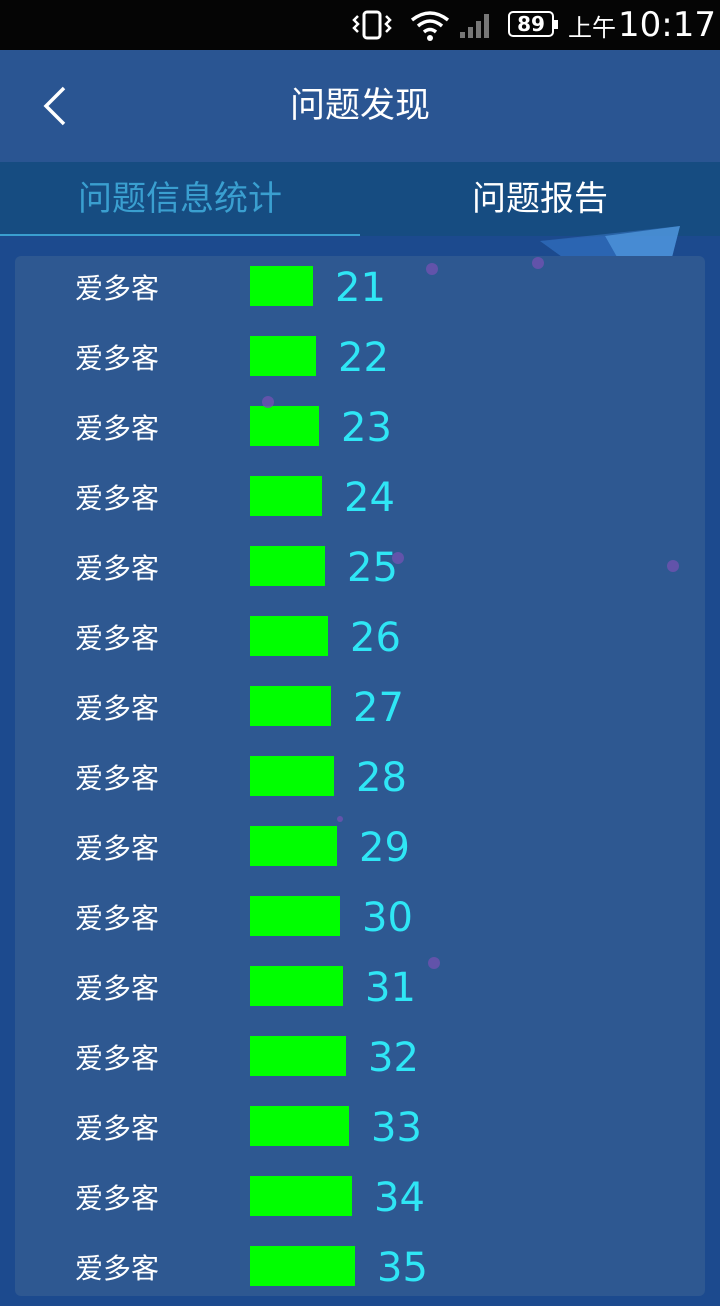 This screenshot has height=1306, width=720. Describe the element at coordinates (387, 918) in the screenshot. I see `bar-value-label: 30` at that location.